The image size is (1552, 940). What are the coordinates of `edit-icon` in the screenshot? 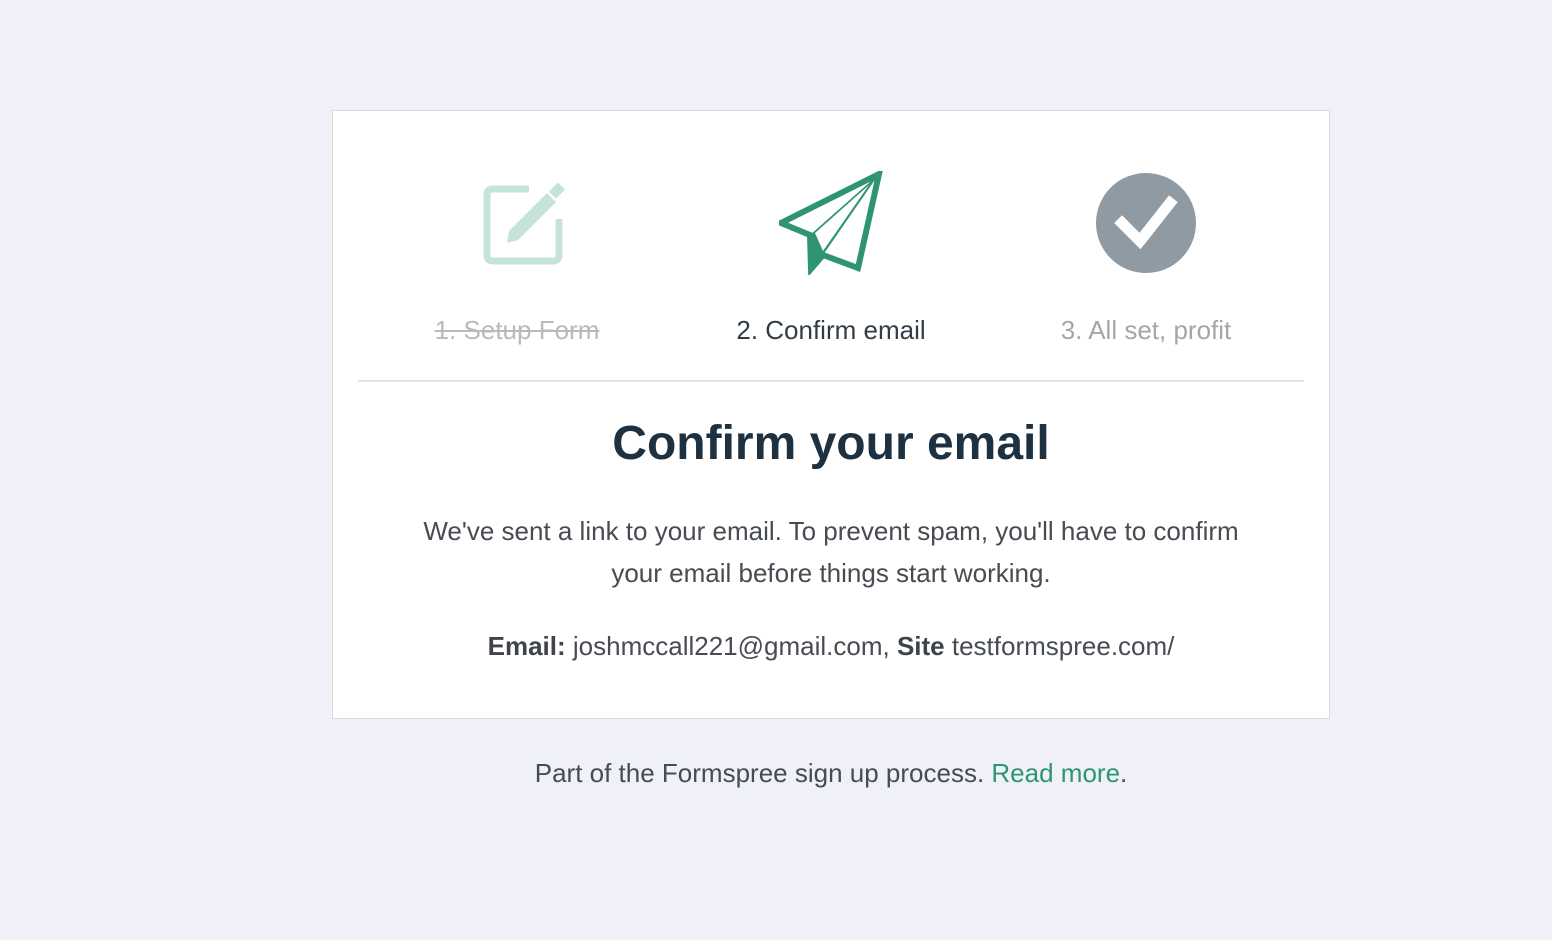 It's located at (517, 223).